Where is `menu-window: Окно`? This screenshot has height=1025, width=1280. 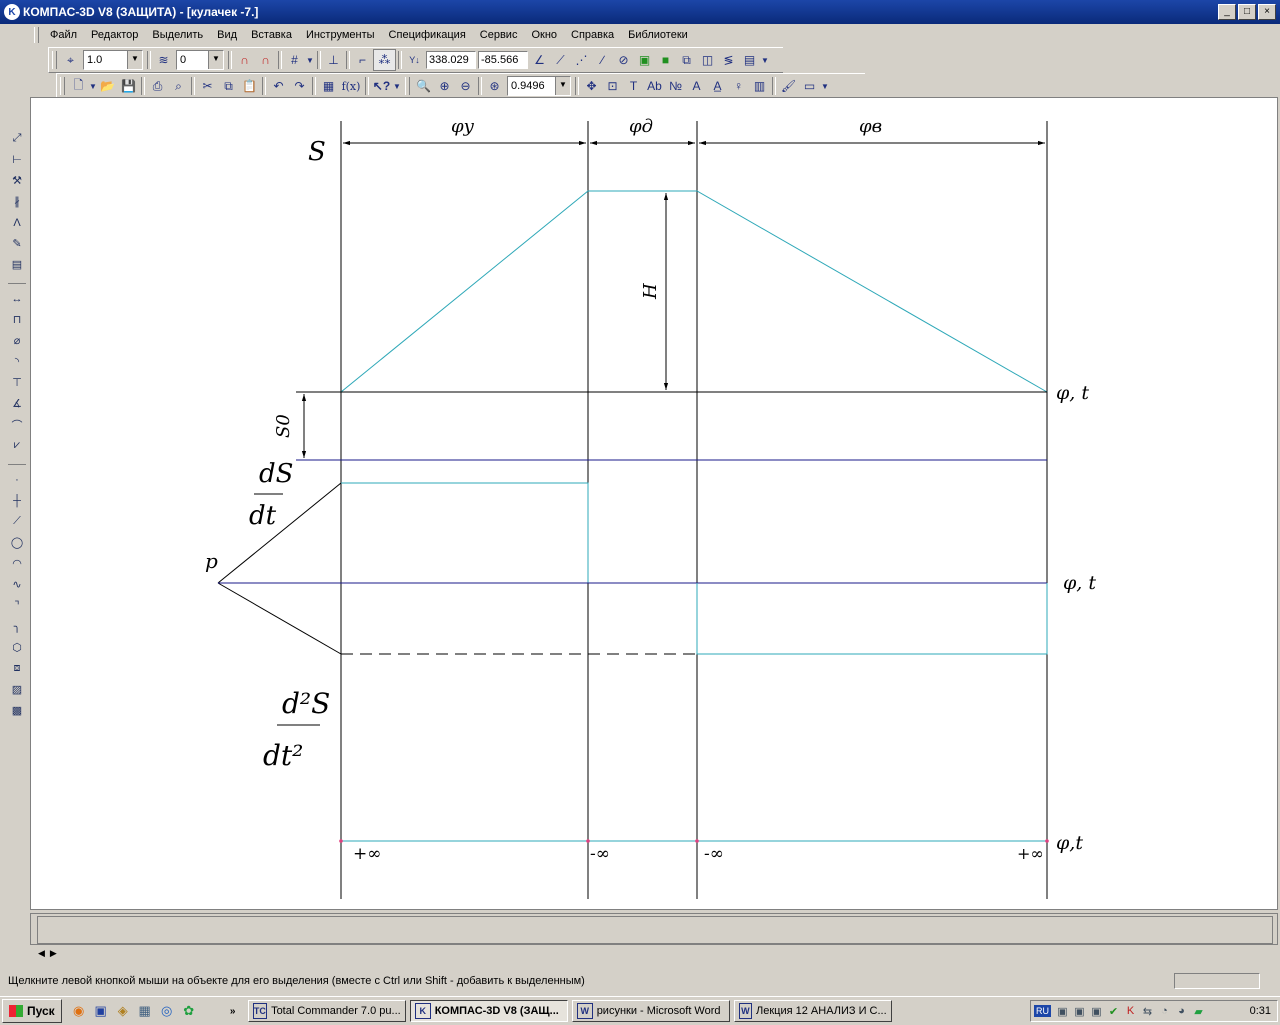
menu-window: Окно is located at coordinates (544, 35).